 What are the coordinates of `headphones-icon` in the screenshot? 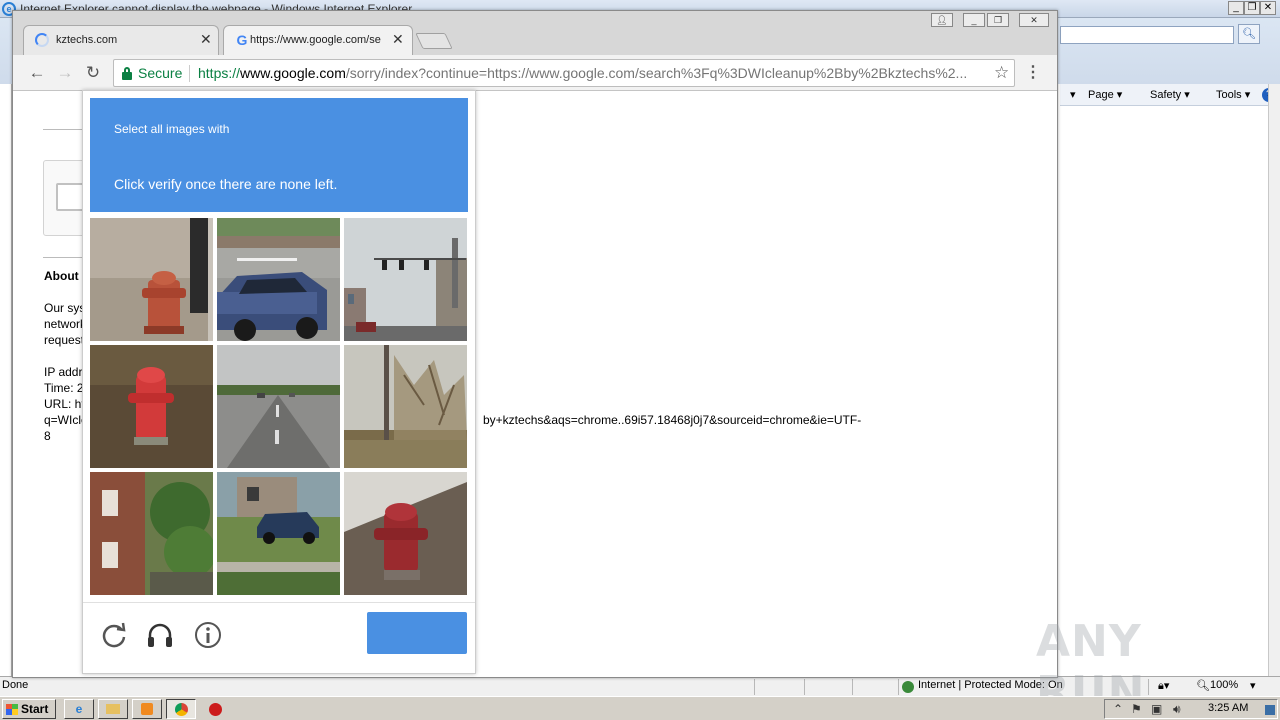 It's located at (160, 635).